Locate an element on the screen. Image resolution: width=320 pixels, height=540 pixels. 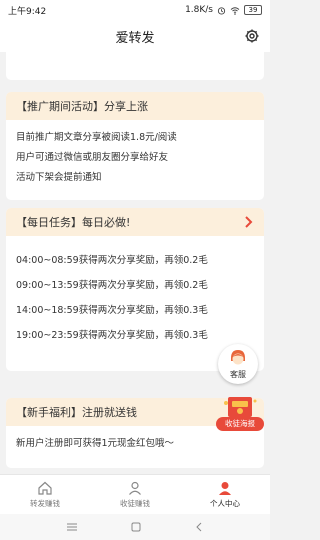
card-heading: 【推广期间活动】分享上涨 is located at coordinates (135, 106).